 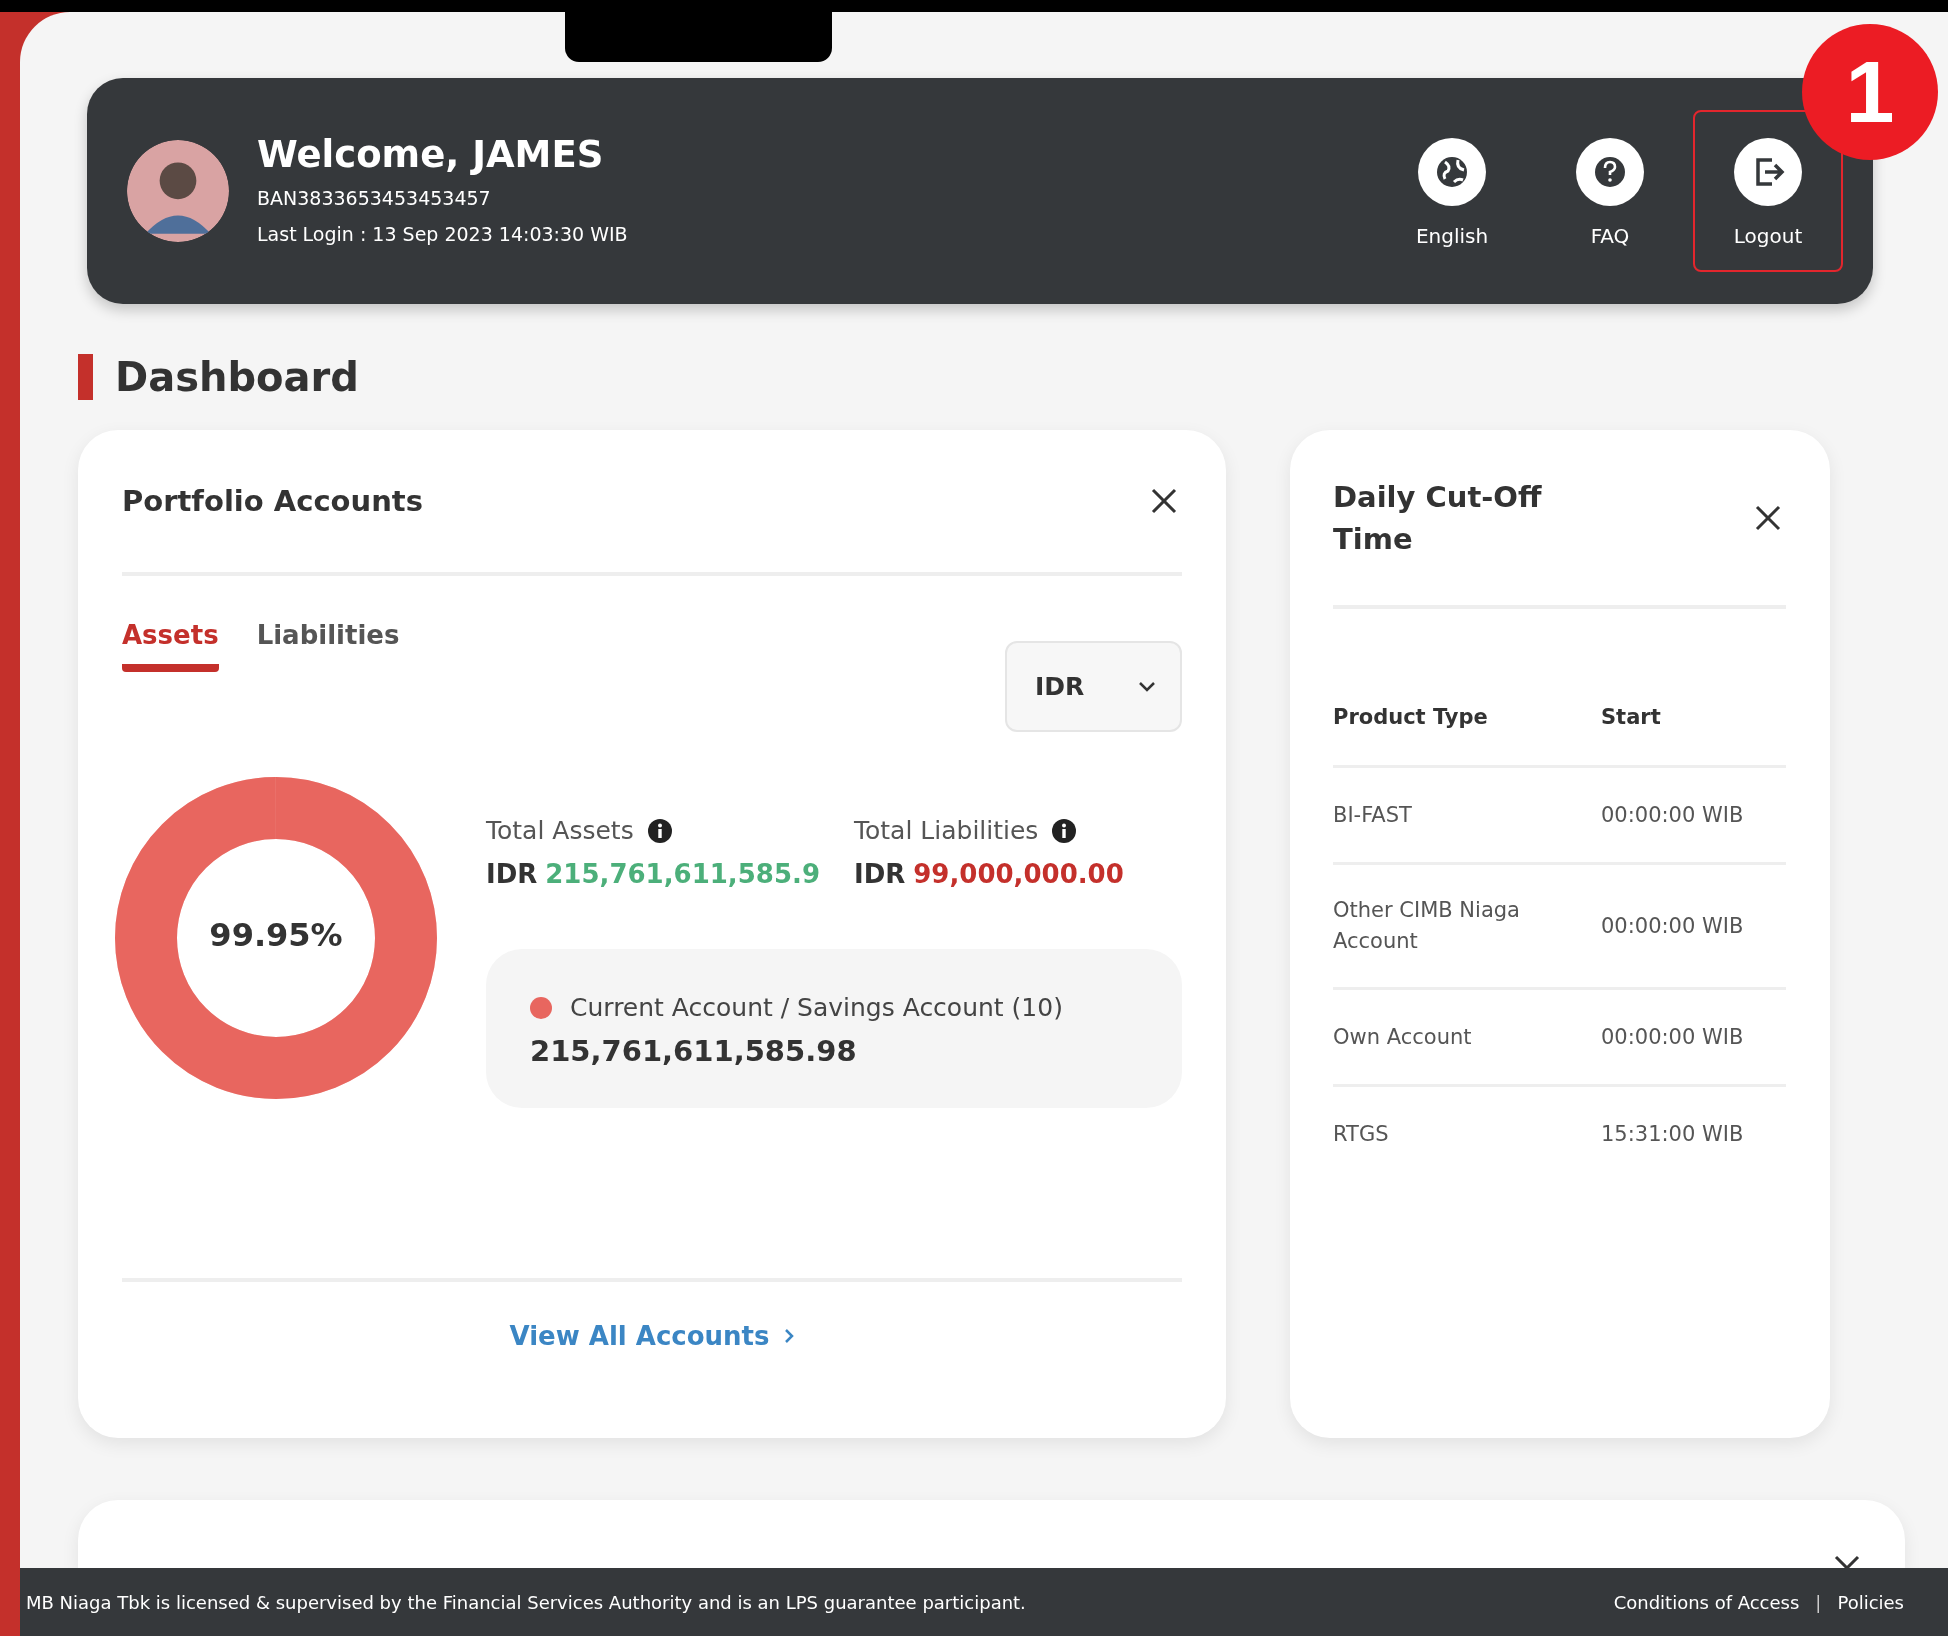 I want to click on tab: Liabilities, so click(x=328, y=646).